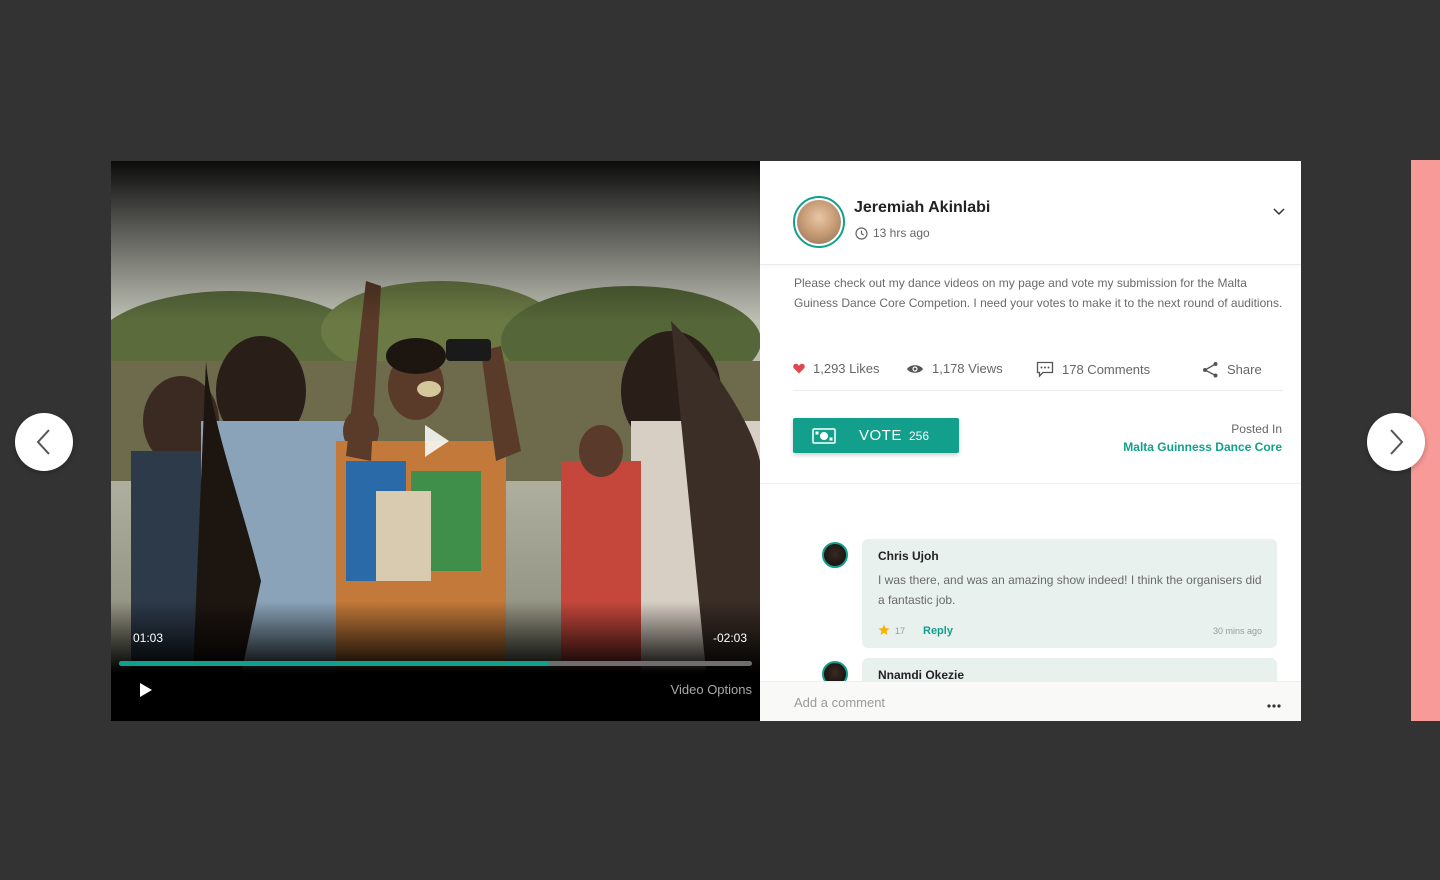  I want to click on chevron-right-icon, so click(1397, 442).